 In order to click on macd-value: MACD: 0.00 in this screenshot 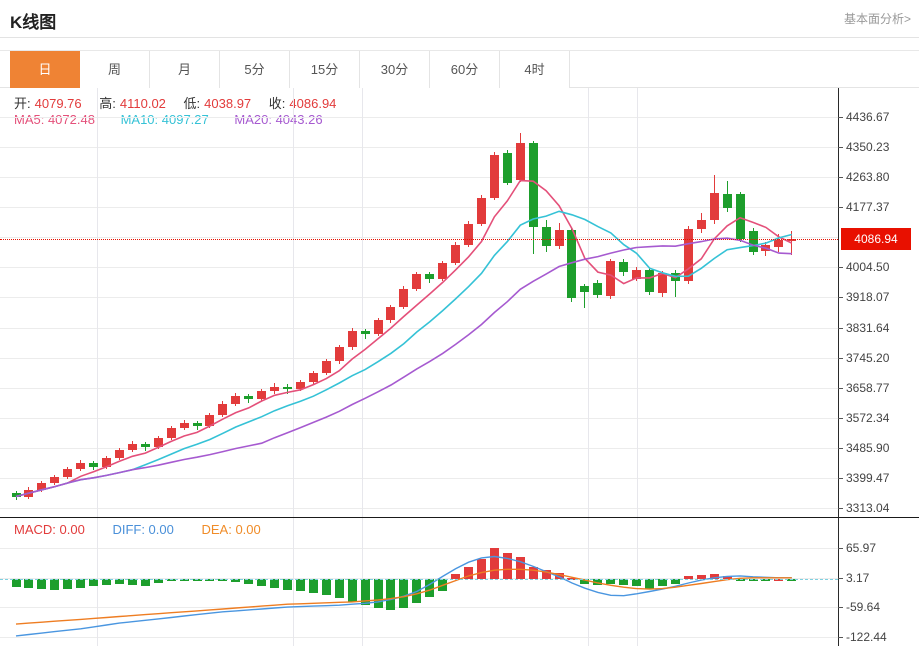, I will do `click(49, 529)`.